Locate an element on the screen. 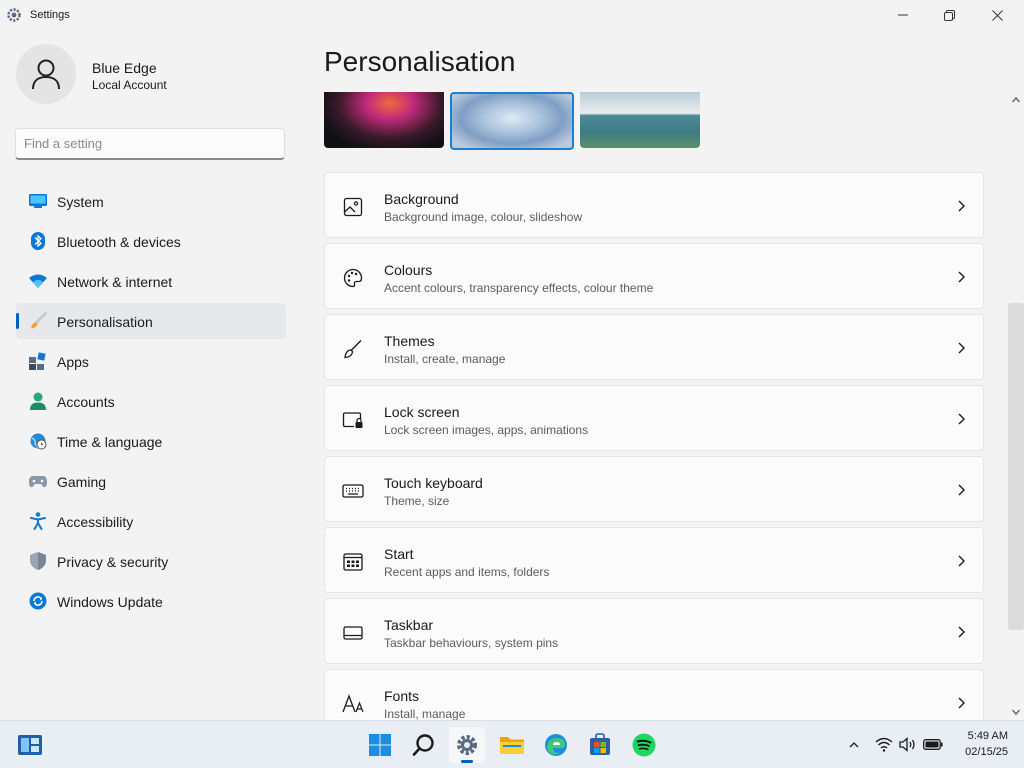  sidebar-item-label: Windows Update is located at coordinates (110, 602).